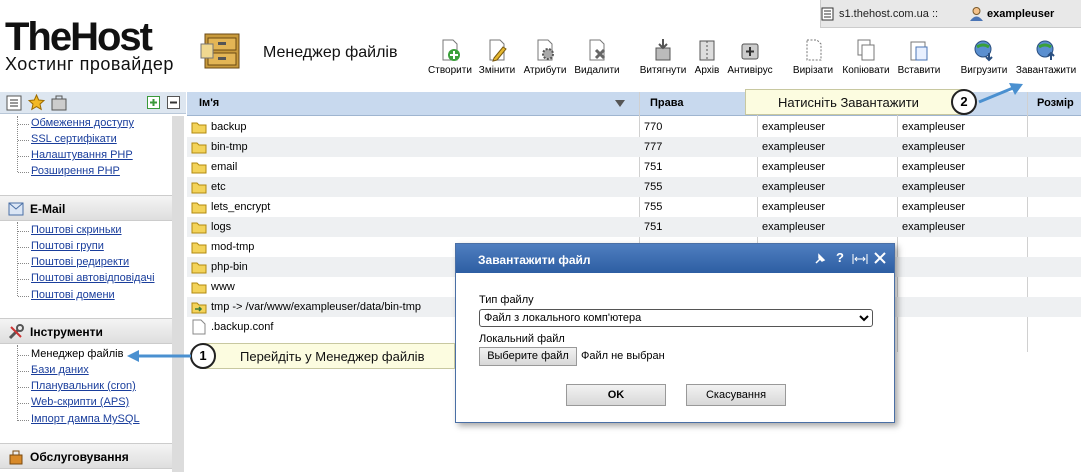 Image resolution: width=1081 pixels, height=472 pixels. Describe the element at coordinates (36, 102) in the screenshot. I see `star-icon` at that location.